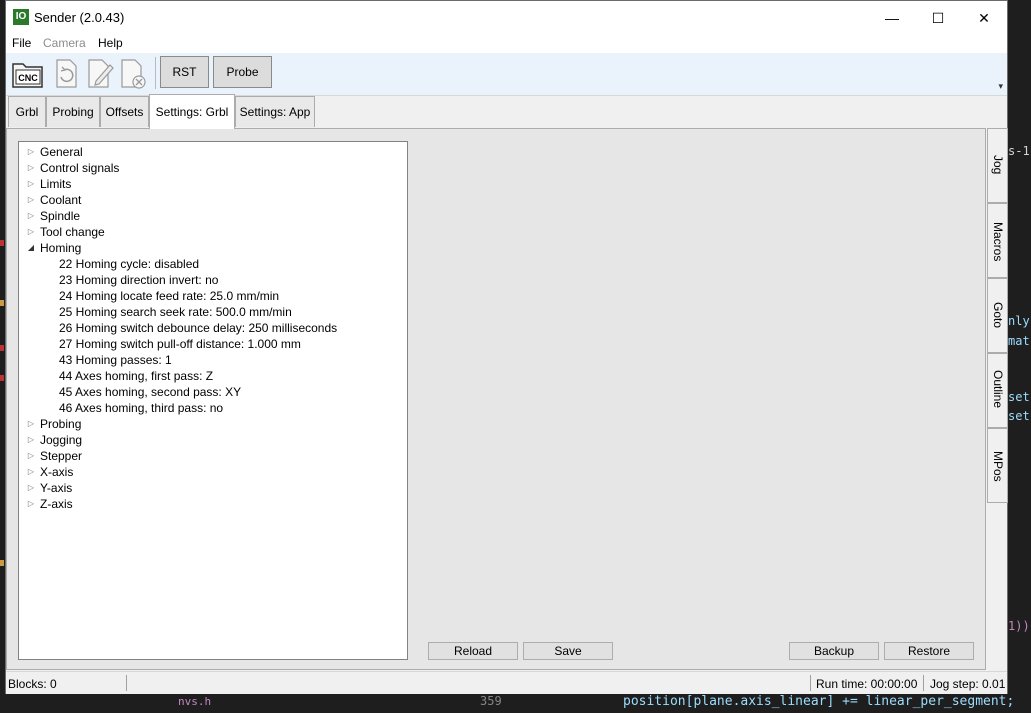 The width and height of the screenshot is (1031, 713). I want to click on tree-setting-item: 46 Axes homing, third pass: no, so click(141, 408).